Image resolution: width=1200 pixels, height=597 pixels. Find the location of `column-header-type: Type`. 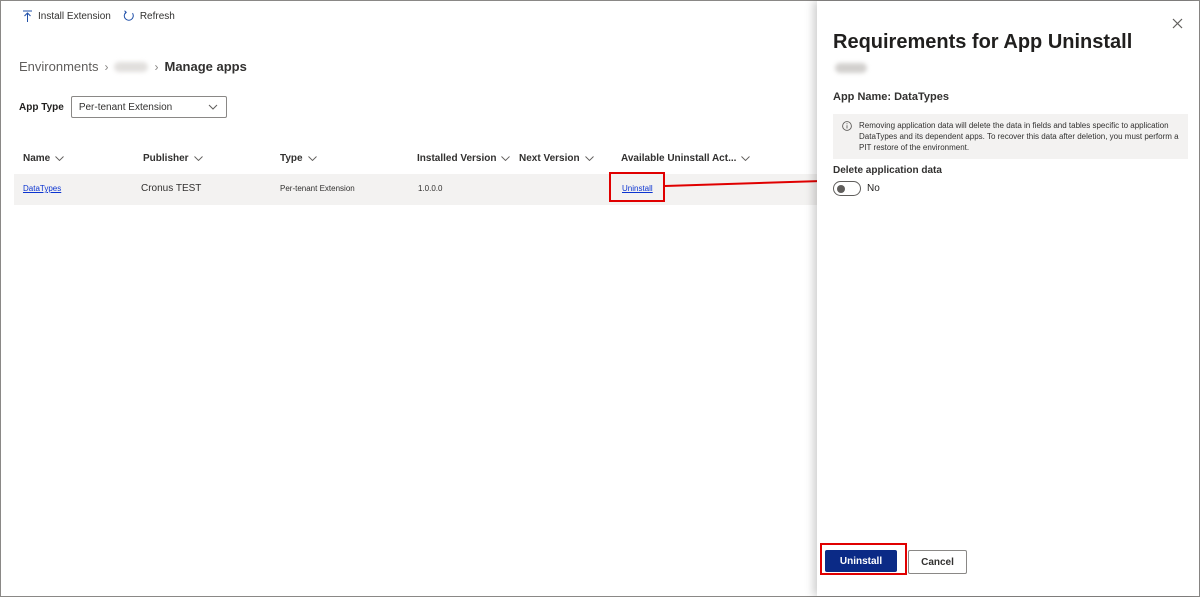

column-header-type: Type is located at coordinates (298, 158).